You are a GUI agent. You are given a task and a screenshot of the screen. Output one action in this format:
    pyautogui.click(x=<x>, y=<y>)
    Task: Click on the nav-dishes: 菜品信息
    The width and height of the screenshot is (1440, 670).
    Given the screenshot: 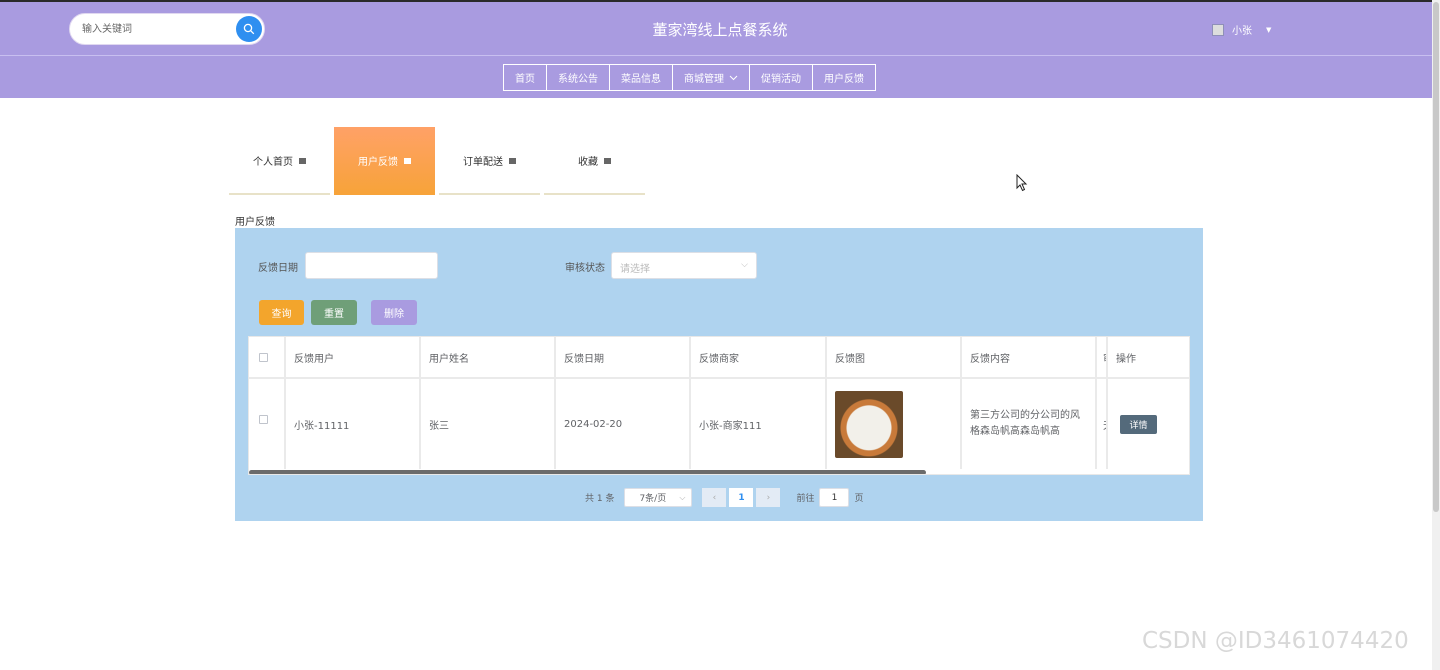 What is the action you would take?
    pyautogui.click(x=641, y=77)
    